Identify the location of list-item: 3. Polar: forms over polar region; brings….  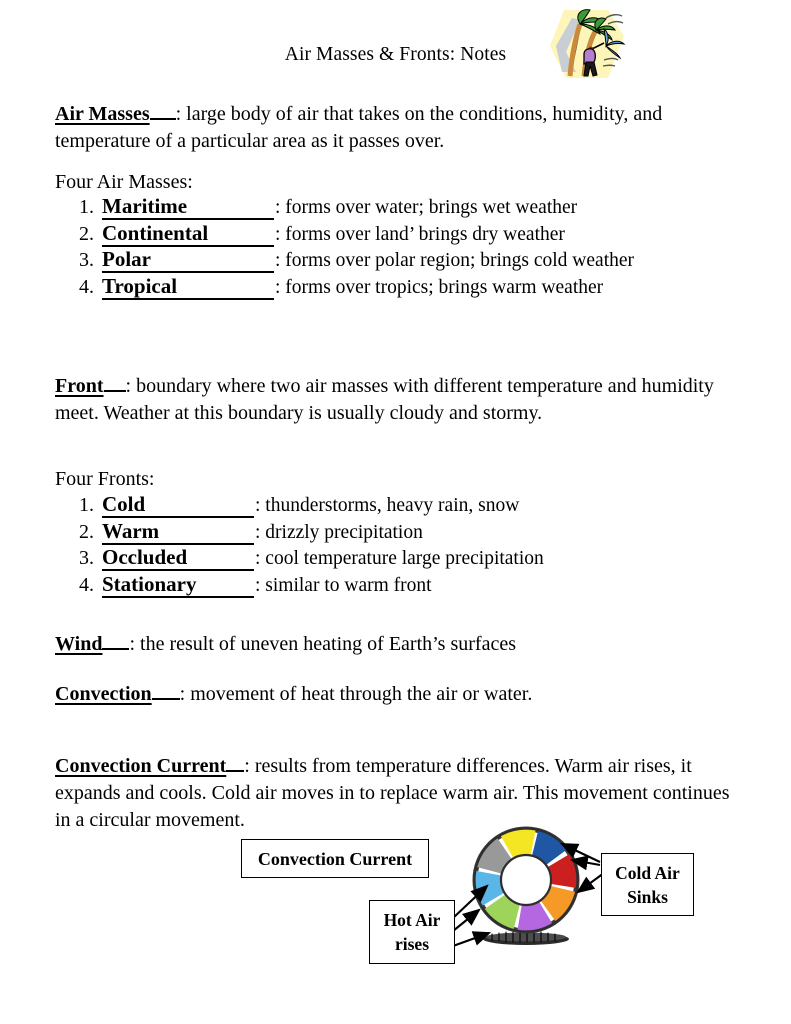
(344, 262).